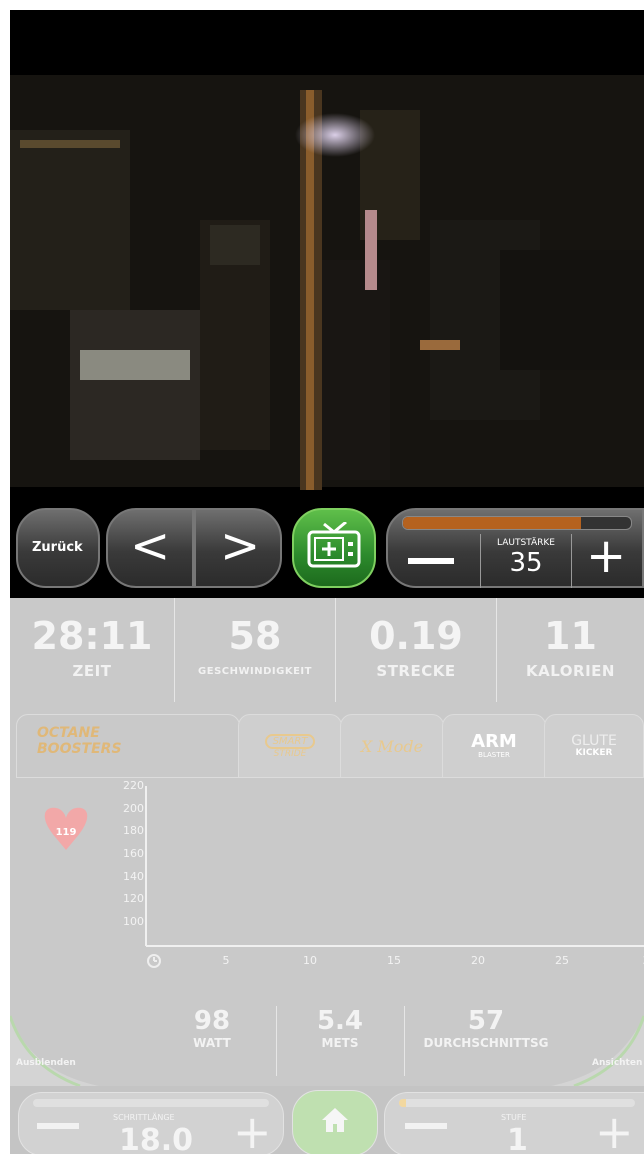 The image size is (644, 1154). What do you see at coordinates (486, 1043) in the screenshot?
I see `average-label: DURCHSCHNITTSG` at bounding box center [486, 1043].